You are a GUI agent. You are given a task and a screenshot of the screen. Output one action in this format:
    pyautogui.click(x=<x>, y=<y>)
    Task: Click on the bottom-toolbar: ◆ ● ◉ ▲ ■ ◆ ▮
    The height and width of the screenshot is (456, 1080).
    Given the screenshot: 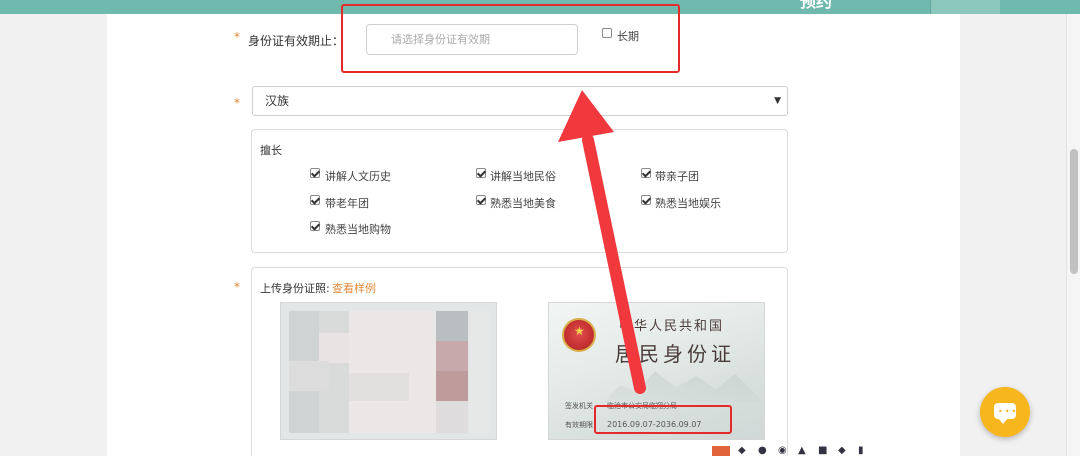 What is the action you would take?
    pyautogui.click(x=791, y=451)
    